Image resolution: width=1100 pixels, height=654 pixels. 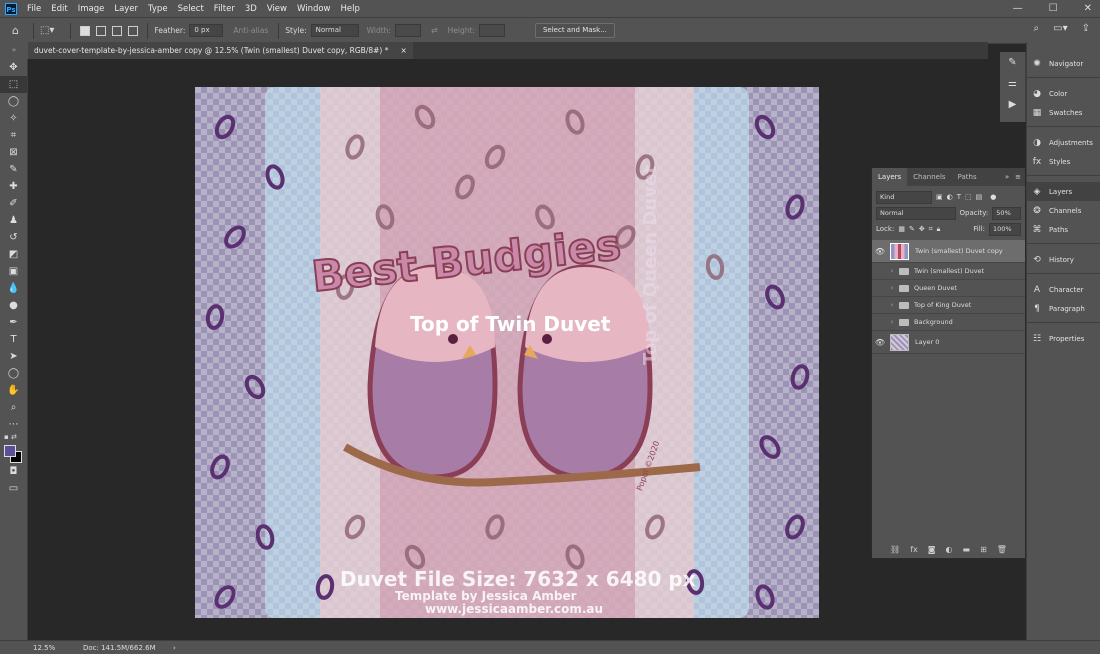 What do you see at coordinates (1012, 62) in the screenshot?
I see `brush-settings-icon: ✎` at bounding box center [1012, 62].